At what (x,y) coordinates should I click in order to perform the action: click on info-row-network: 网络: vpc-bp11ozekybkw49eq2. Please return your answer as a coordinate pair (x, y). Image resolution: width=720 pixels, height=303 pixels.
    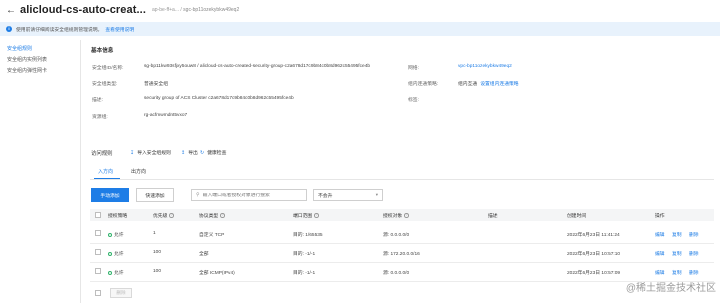
    Looking at the image, I should click on (460, 67).